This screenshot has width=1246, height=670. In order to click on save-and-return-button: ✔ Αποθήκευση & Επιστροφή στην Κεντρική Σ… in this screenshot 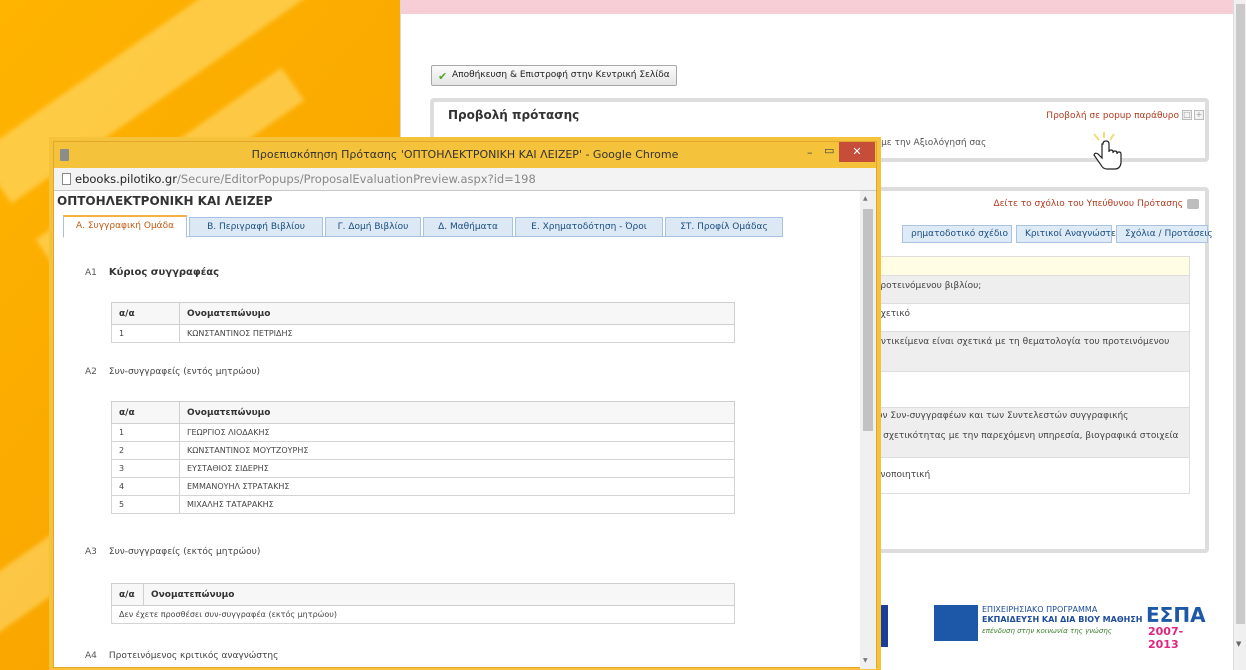, I will do `click(554, 75)`.